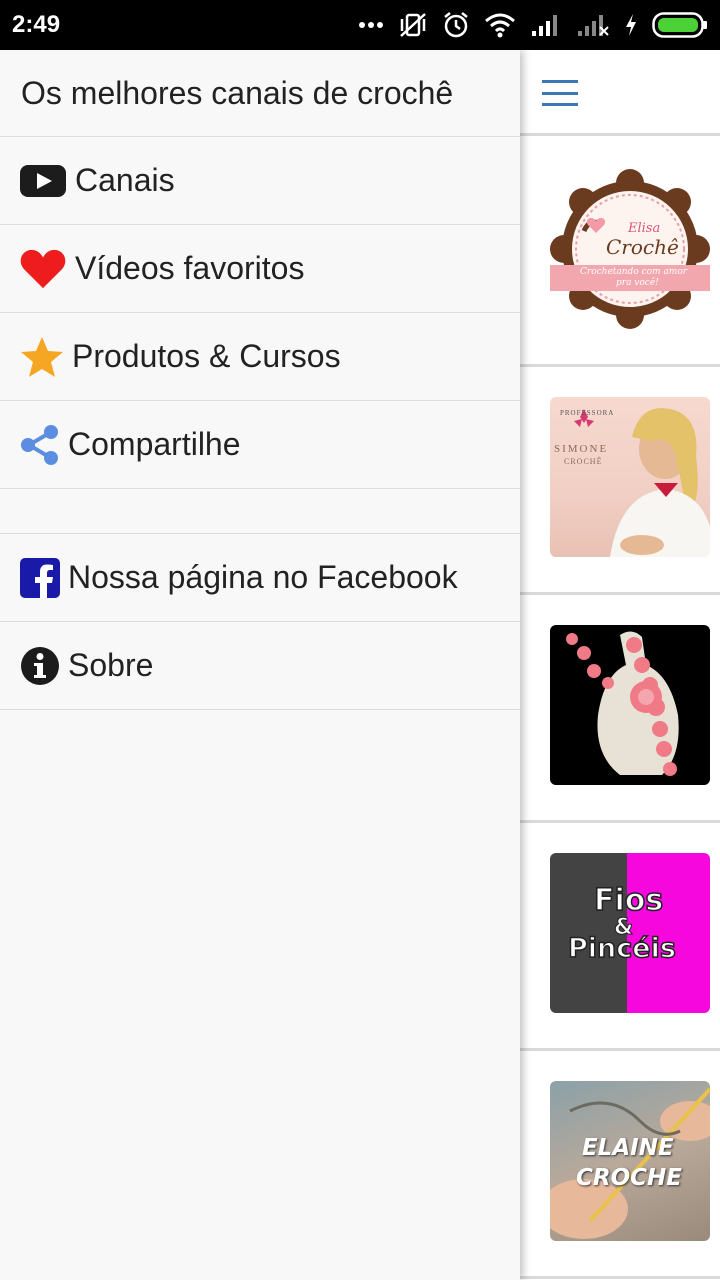 This screenshot has height=1280, width=720. I want to click on menu-item-canais: Canais, so click(260, 181).